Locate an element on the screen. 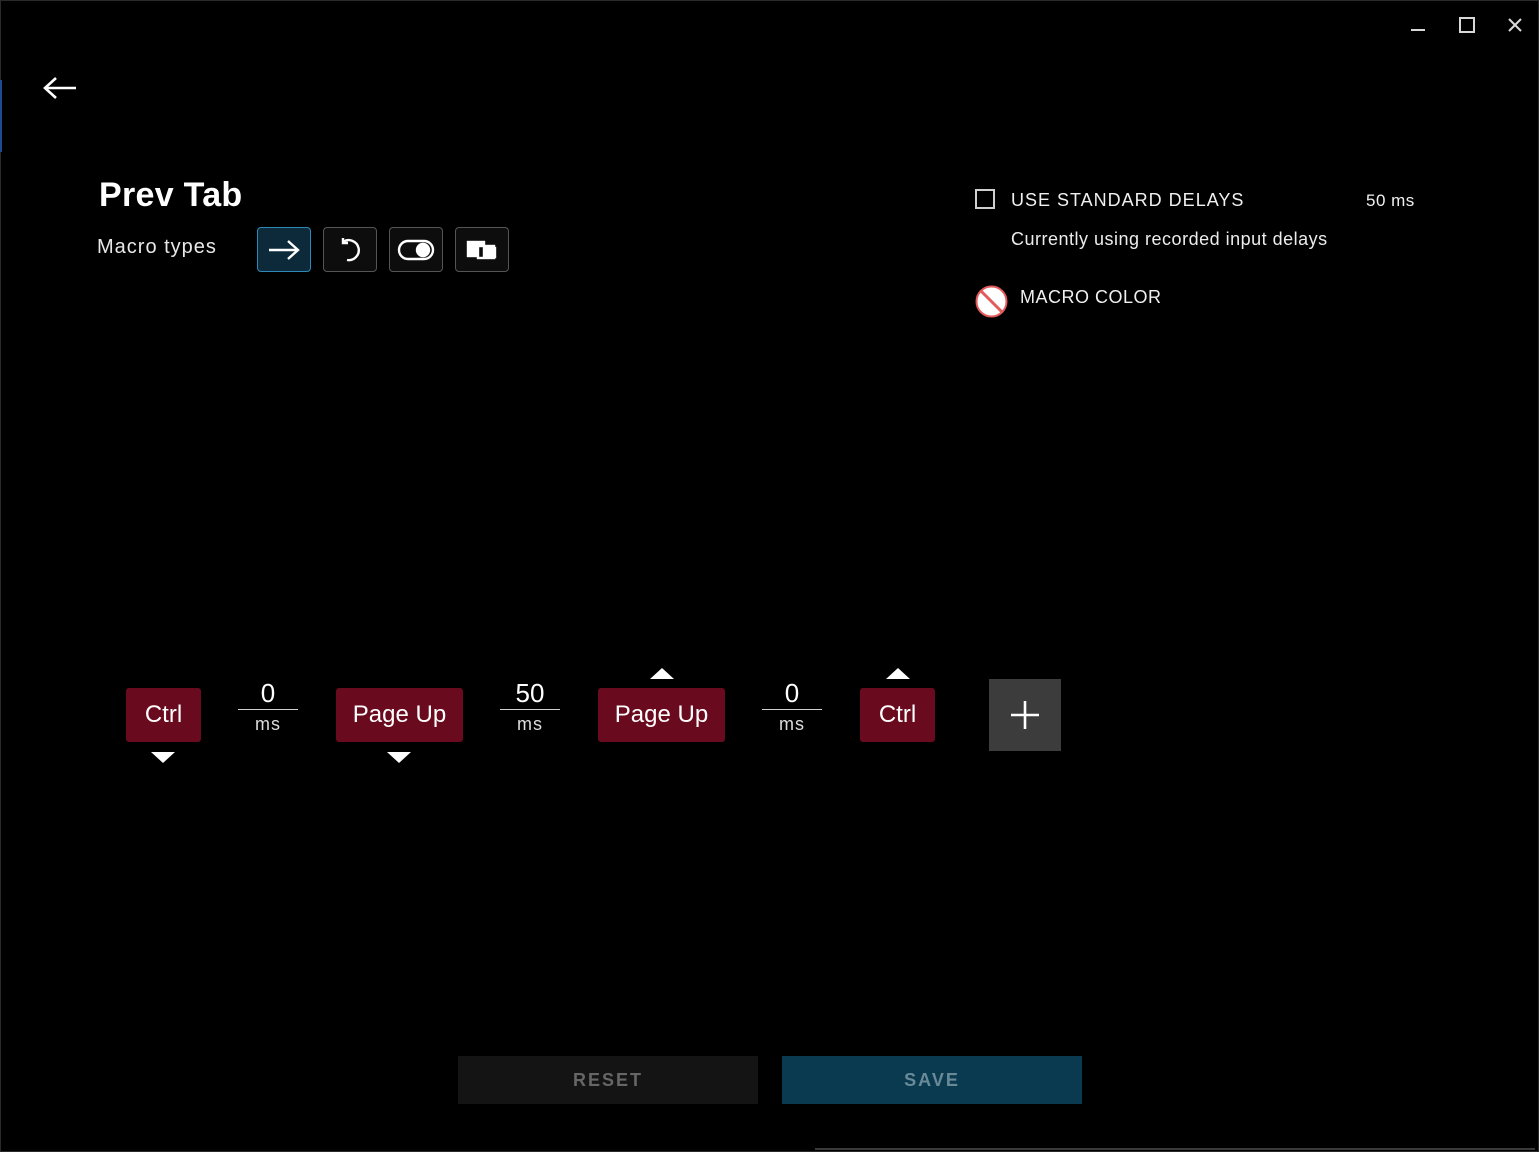 Image resolution: width=1539 pixels, height=1152 pixels. sequence-key-ctrl-down: Ctrl is located at coordinates (163, 715).